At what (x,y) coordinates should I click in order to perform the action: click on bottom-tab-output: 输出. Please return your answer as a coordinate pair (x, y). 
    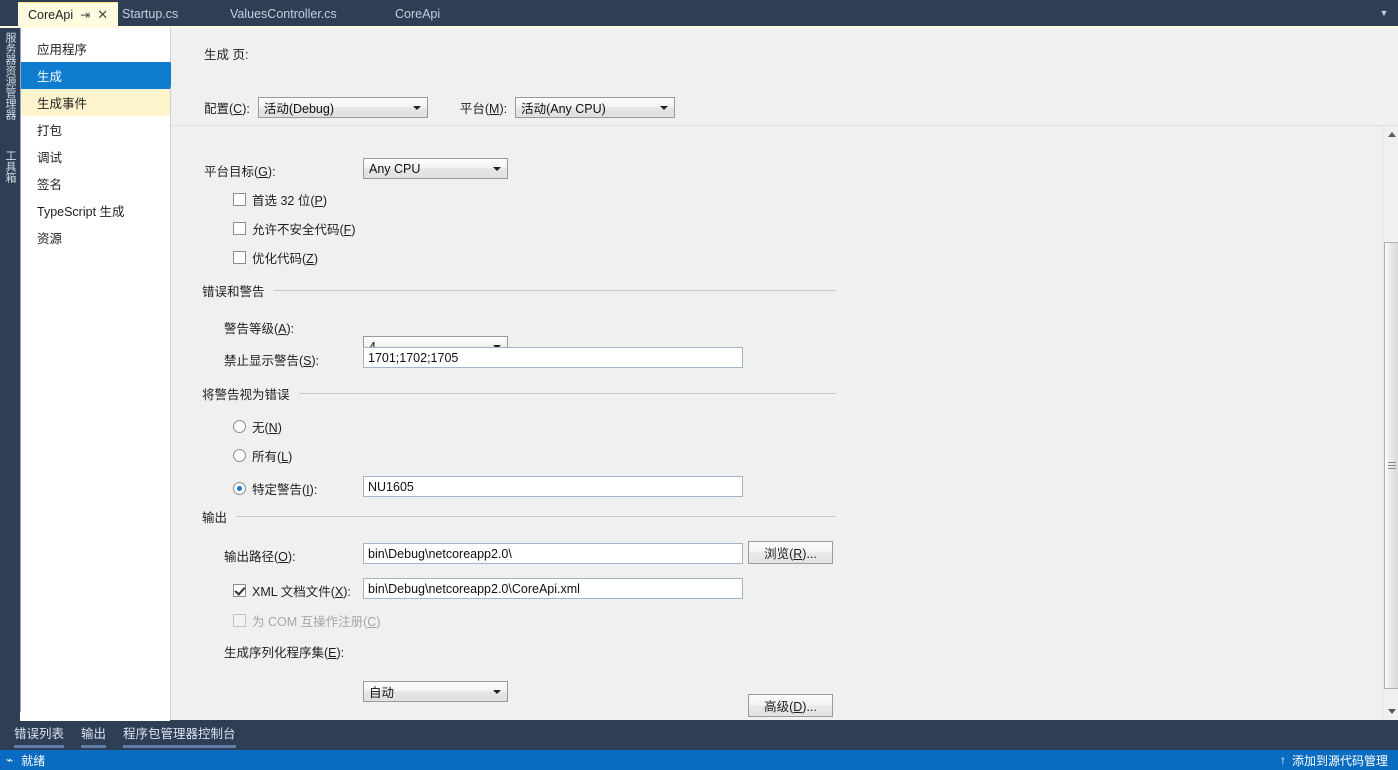
    Looking at the image, I should click on (94, 735).